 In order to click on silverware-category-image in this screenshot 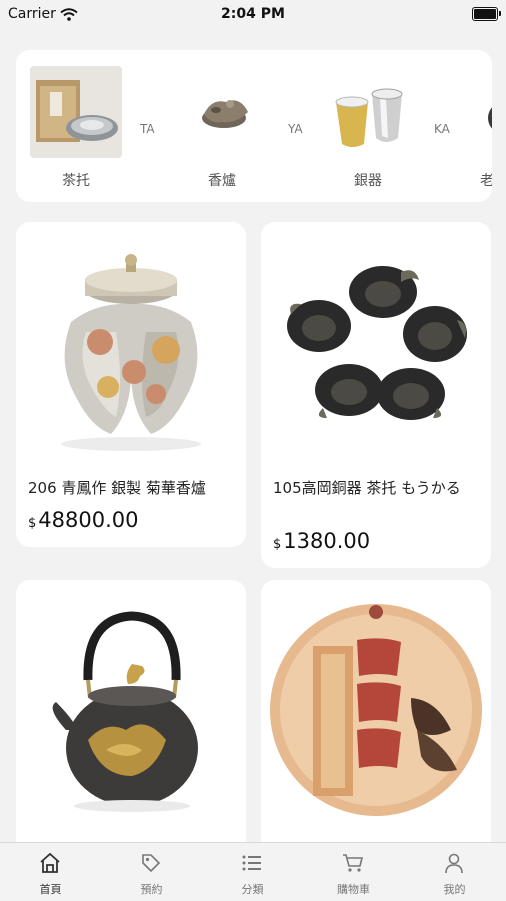, I will do `click(368, 112)`.